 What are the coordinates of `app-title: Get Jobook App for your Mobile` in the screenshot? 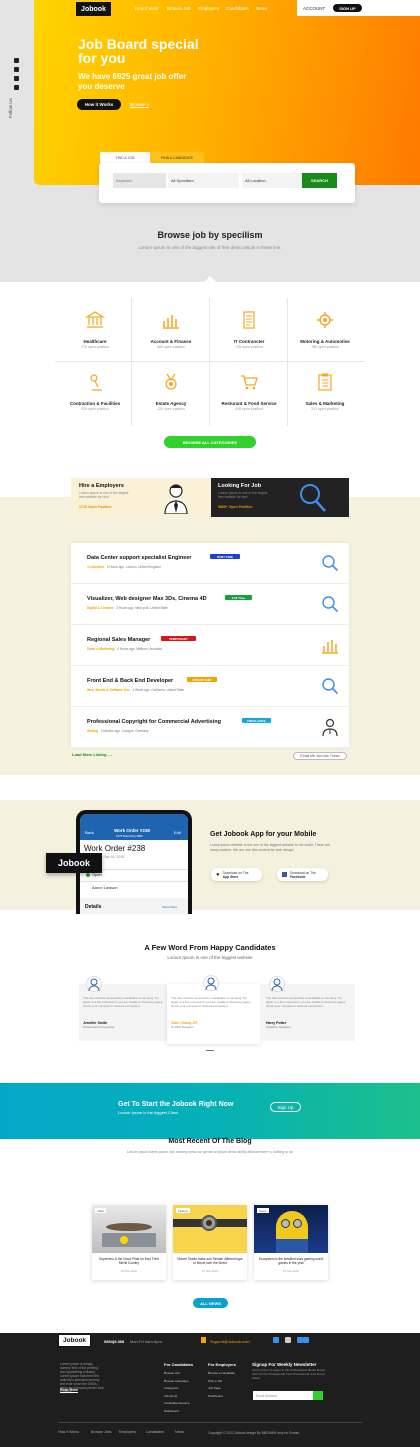 It's located at (263, 834).